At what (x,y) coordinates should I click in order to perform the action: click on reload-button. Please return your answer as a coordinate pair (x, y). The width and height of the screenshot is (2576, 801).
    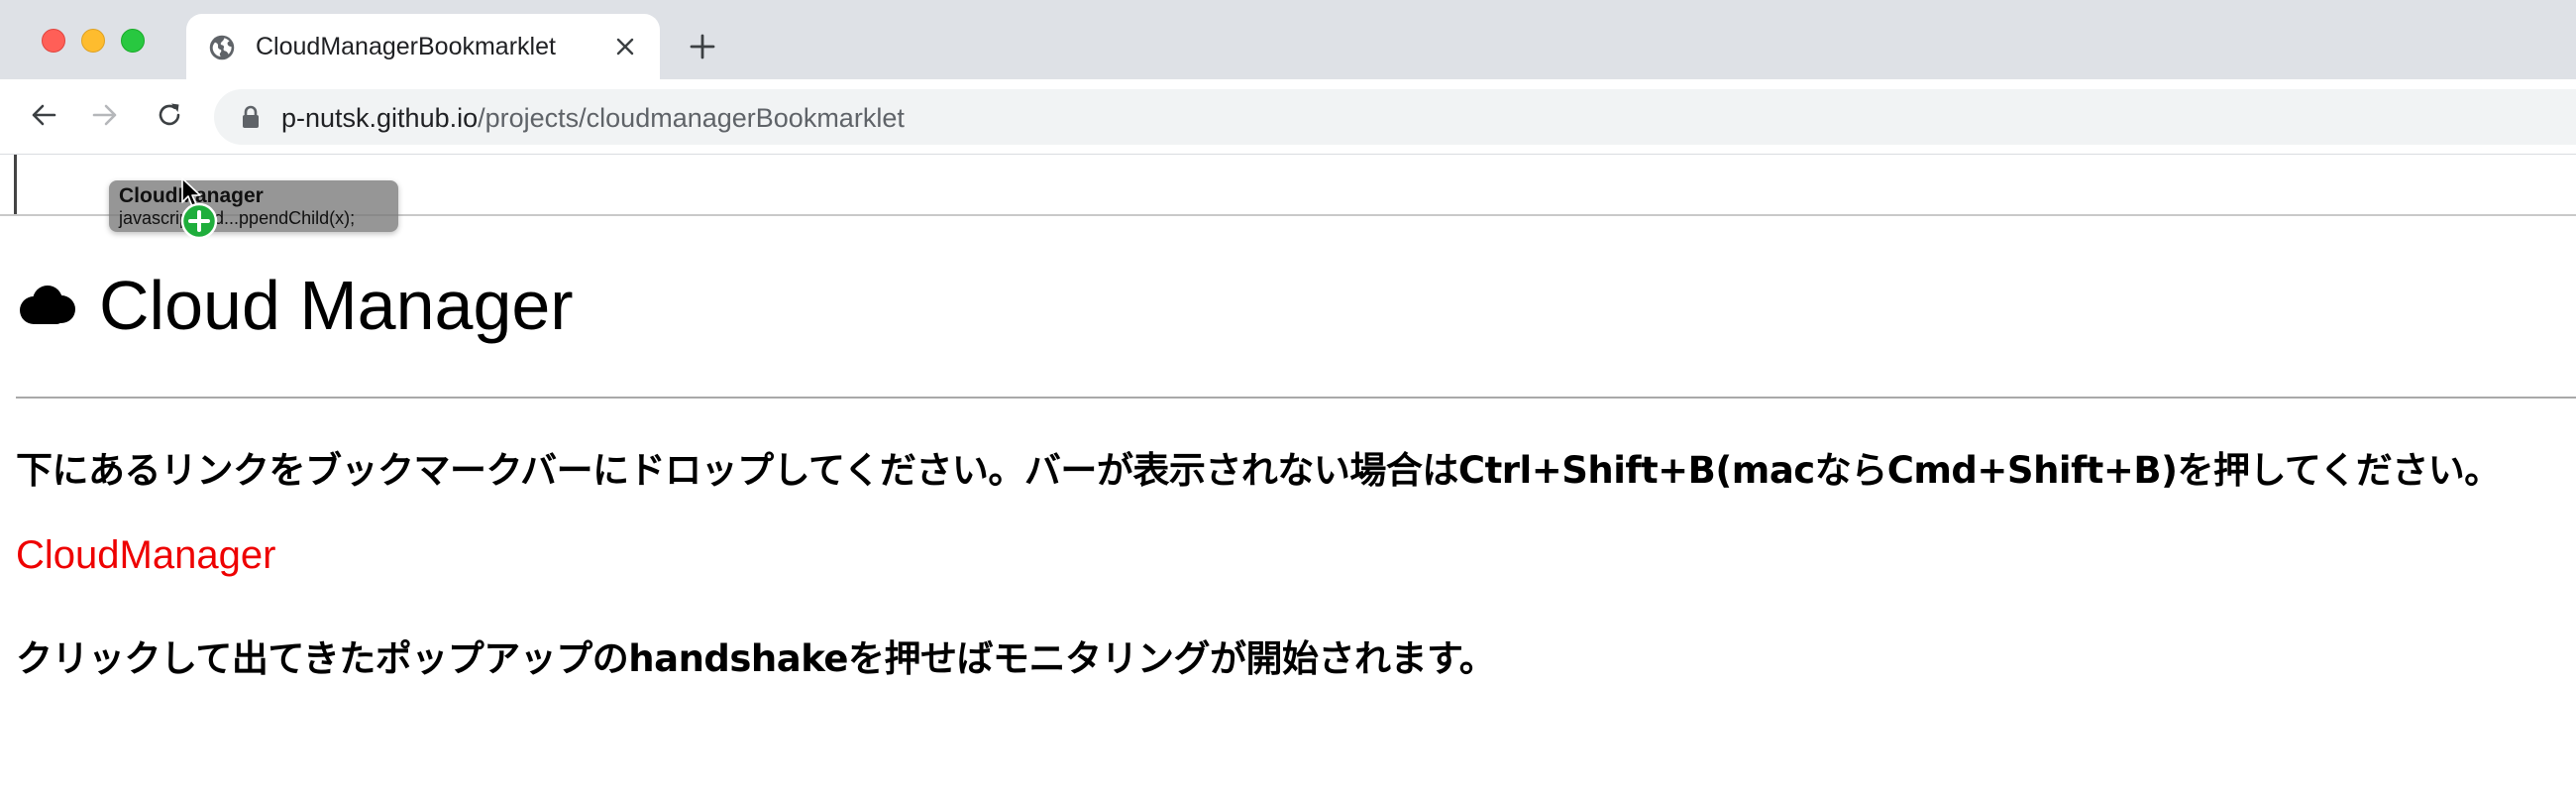
    Looking at the image, I should click on (169, 115).